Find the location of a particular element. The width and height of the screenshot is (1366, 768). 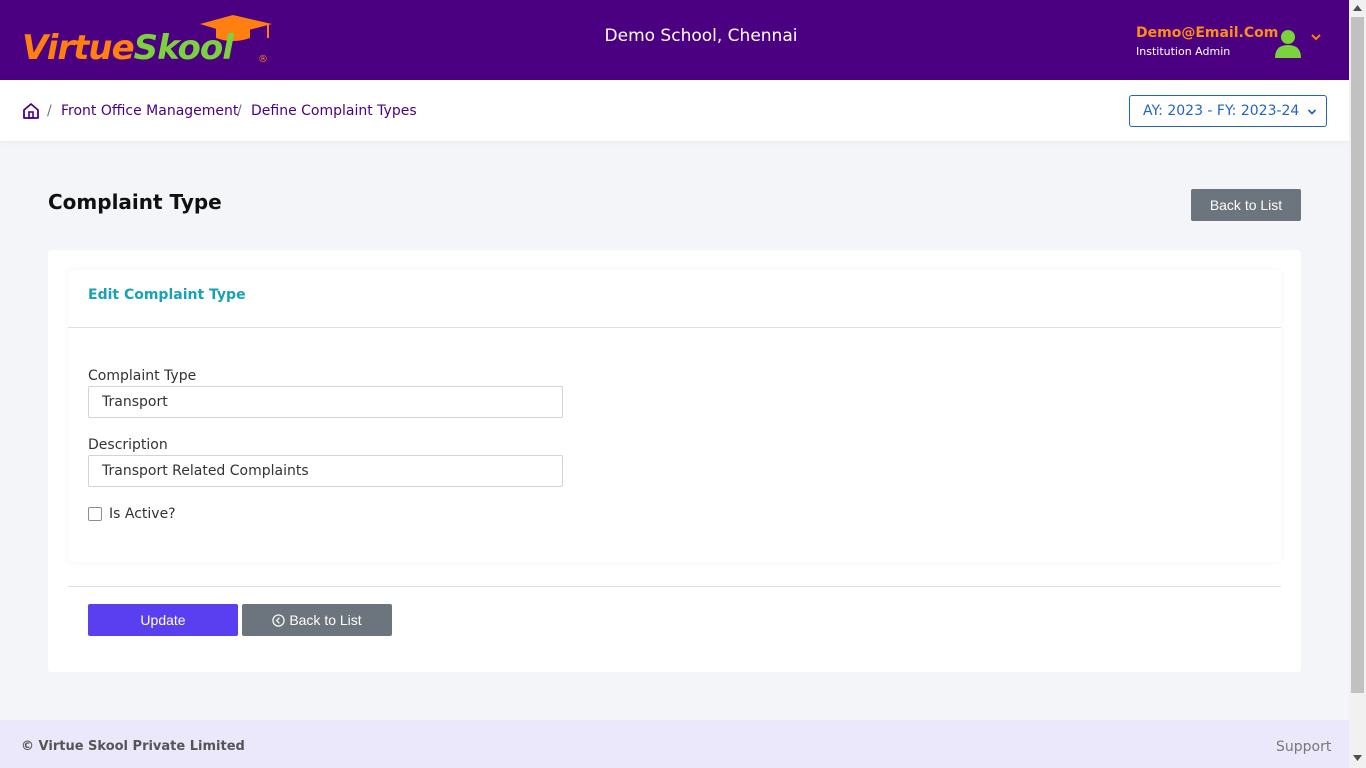

update-button: Update is located at coordinates (163, 620).